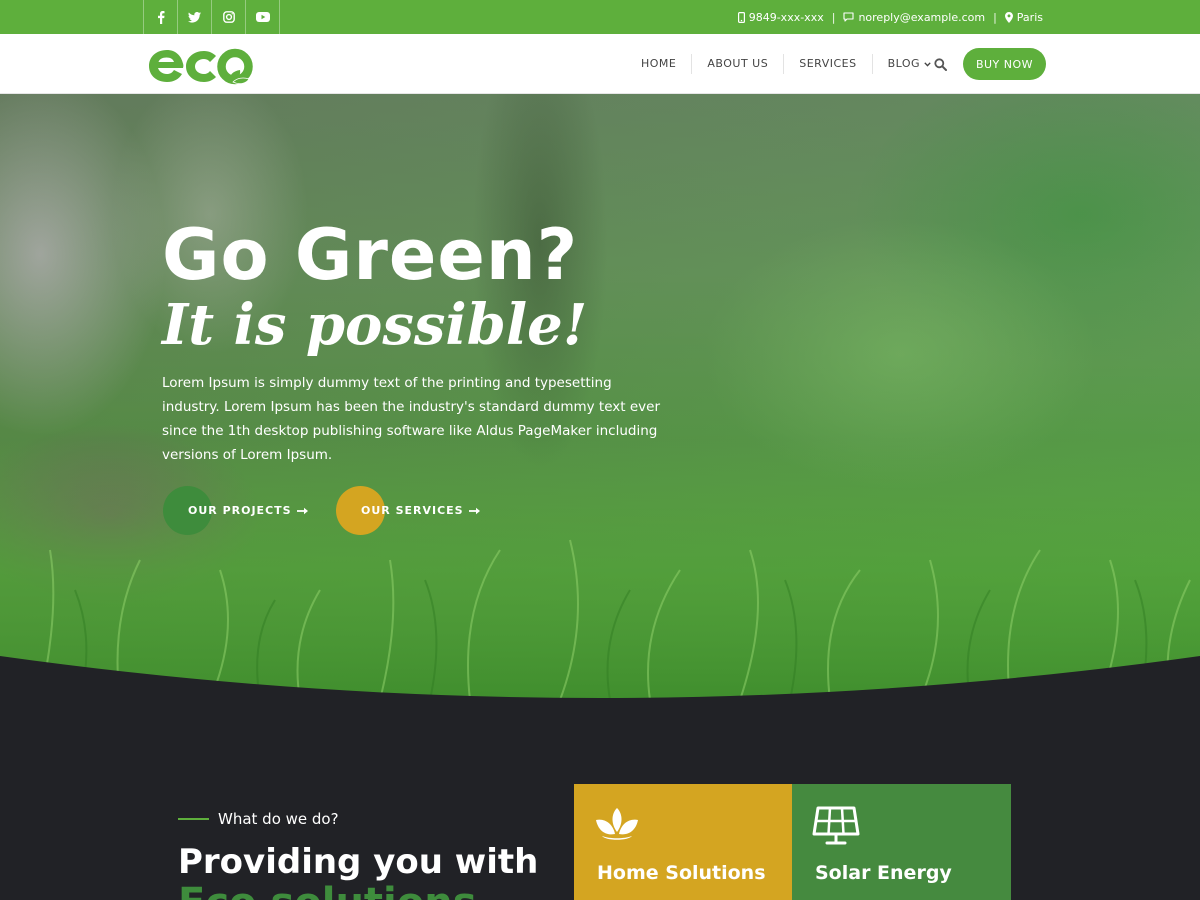 This screenshot has width=1200, height=900. Describe the element at coordinates (1029, 17) in the screenshot. I see `location-text: Paris` at that location.